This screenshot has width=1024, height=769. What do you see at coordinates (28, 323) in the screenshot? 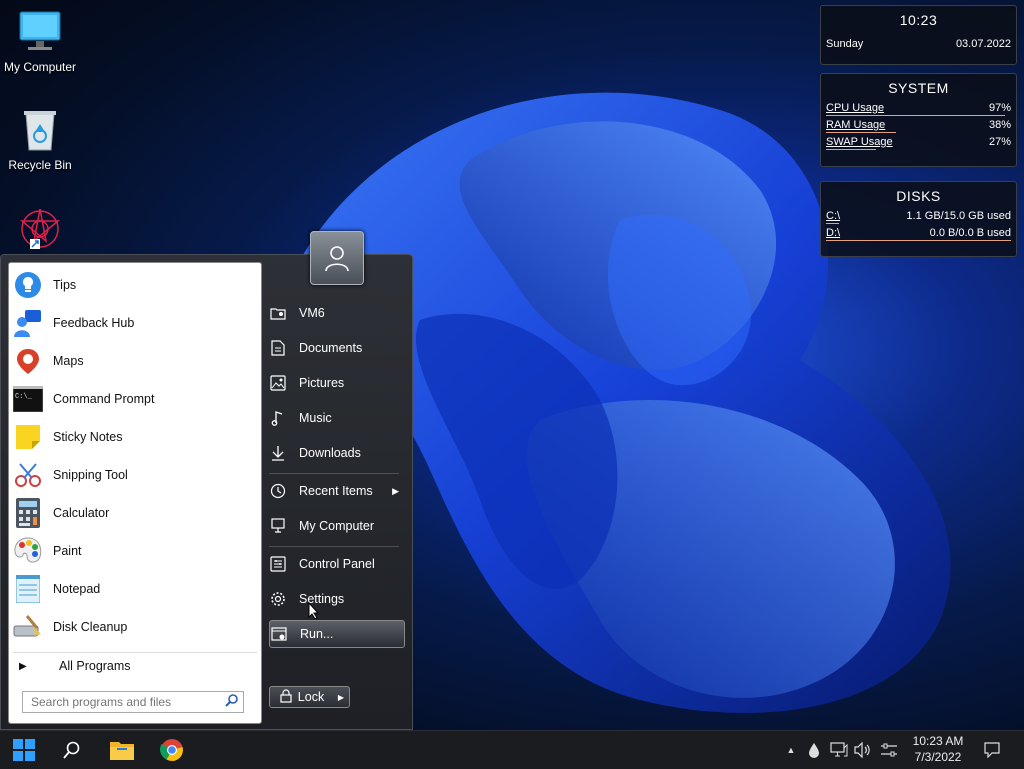
I see `feedback-hub-icon` at bounding box center [28, 323].